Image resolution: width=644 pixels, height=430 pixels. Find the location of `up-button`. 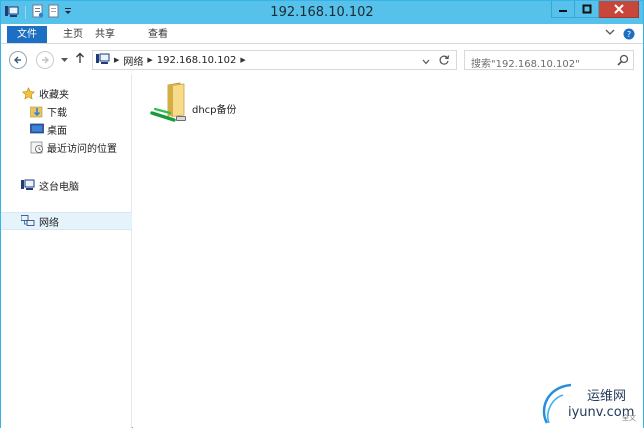

up-button is located at coordinates (80, 59).